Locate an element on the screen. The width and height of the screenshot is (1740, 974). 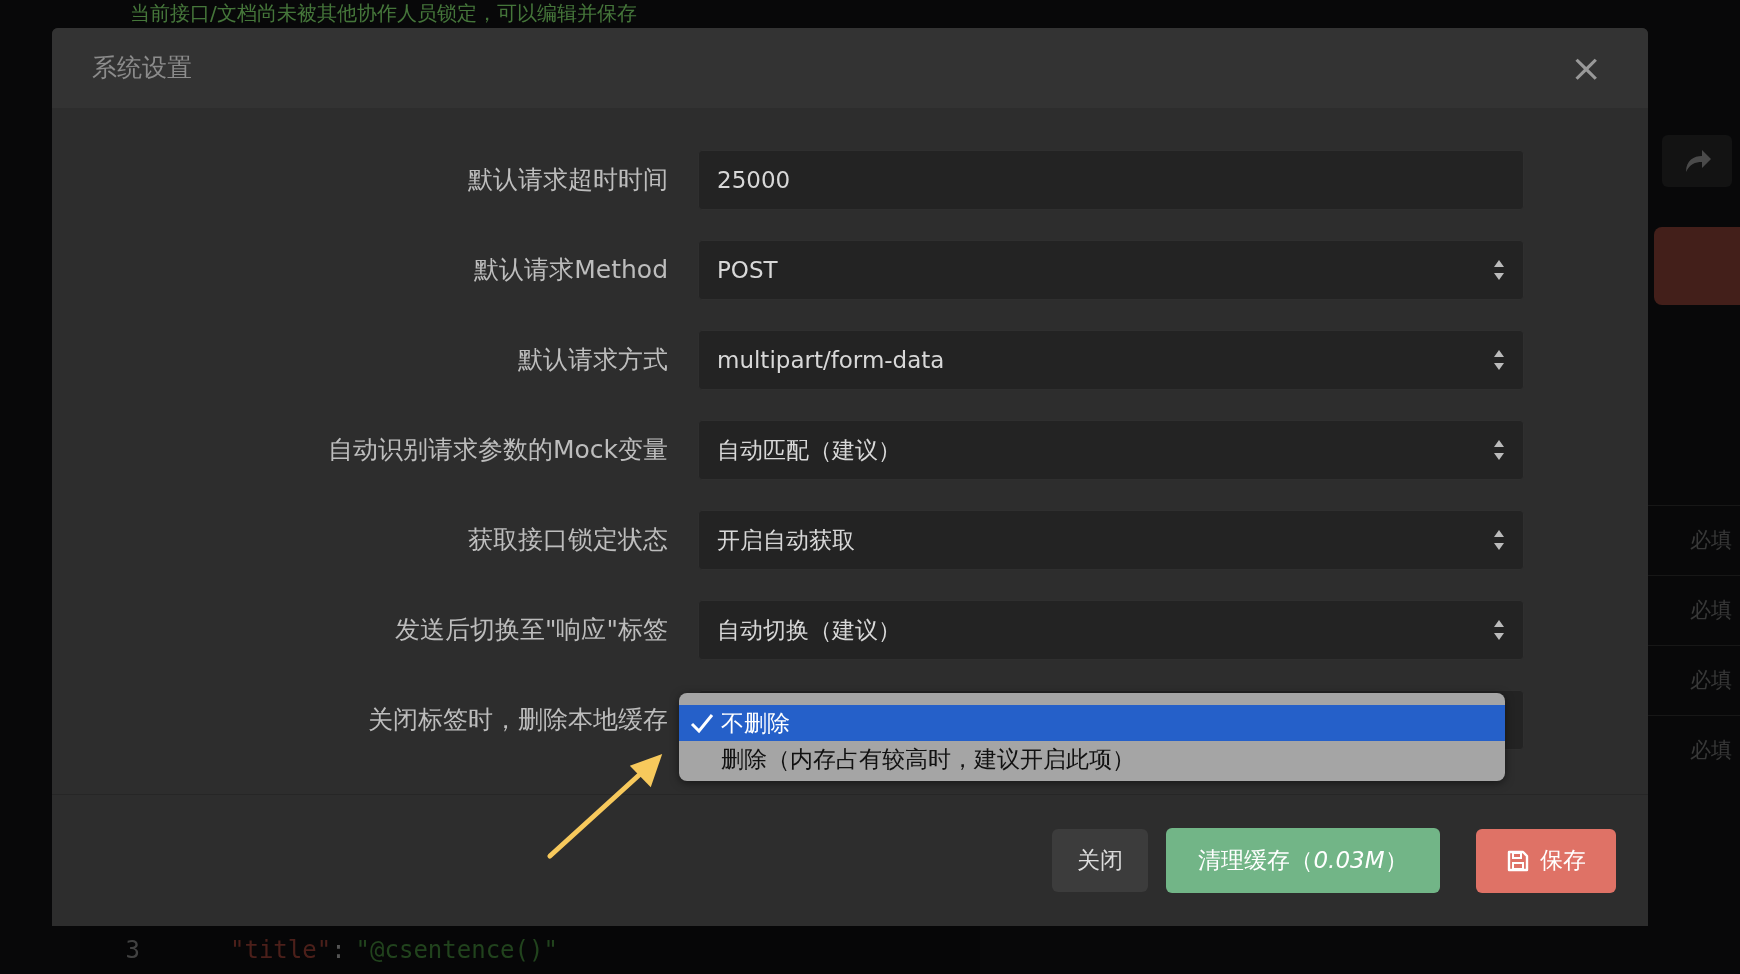
redo-button is located at coordinates (1697, 161).